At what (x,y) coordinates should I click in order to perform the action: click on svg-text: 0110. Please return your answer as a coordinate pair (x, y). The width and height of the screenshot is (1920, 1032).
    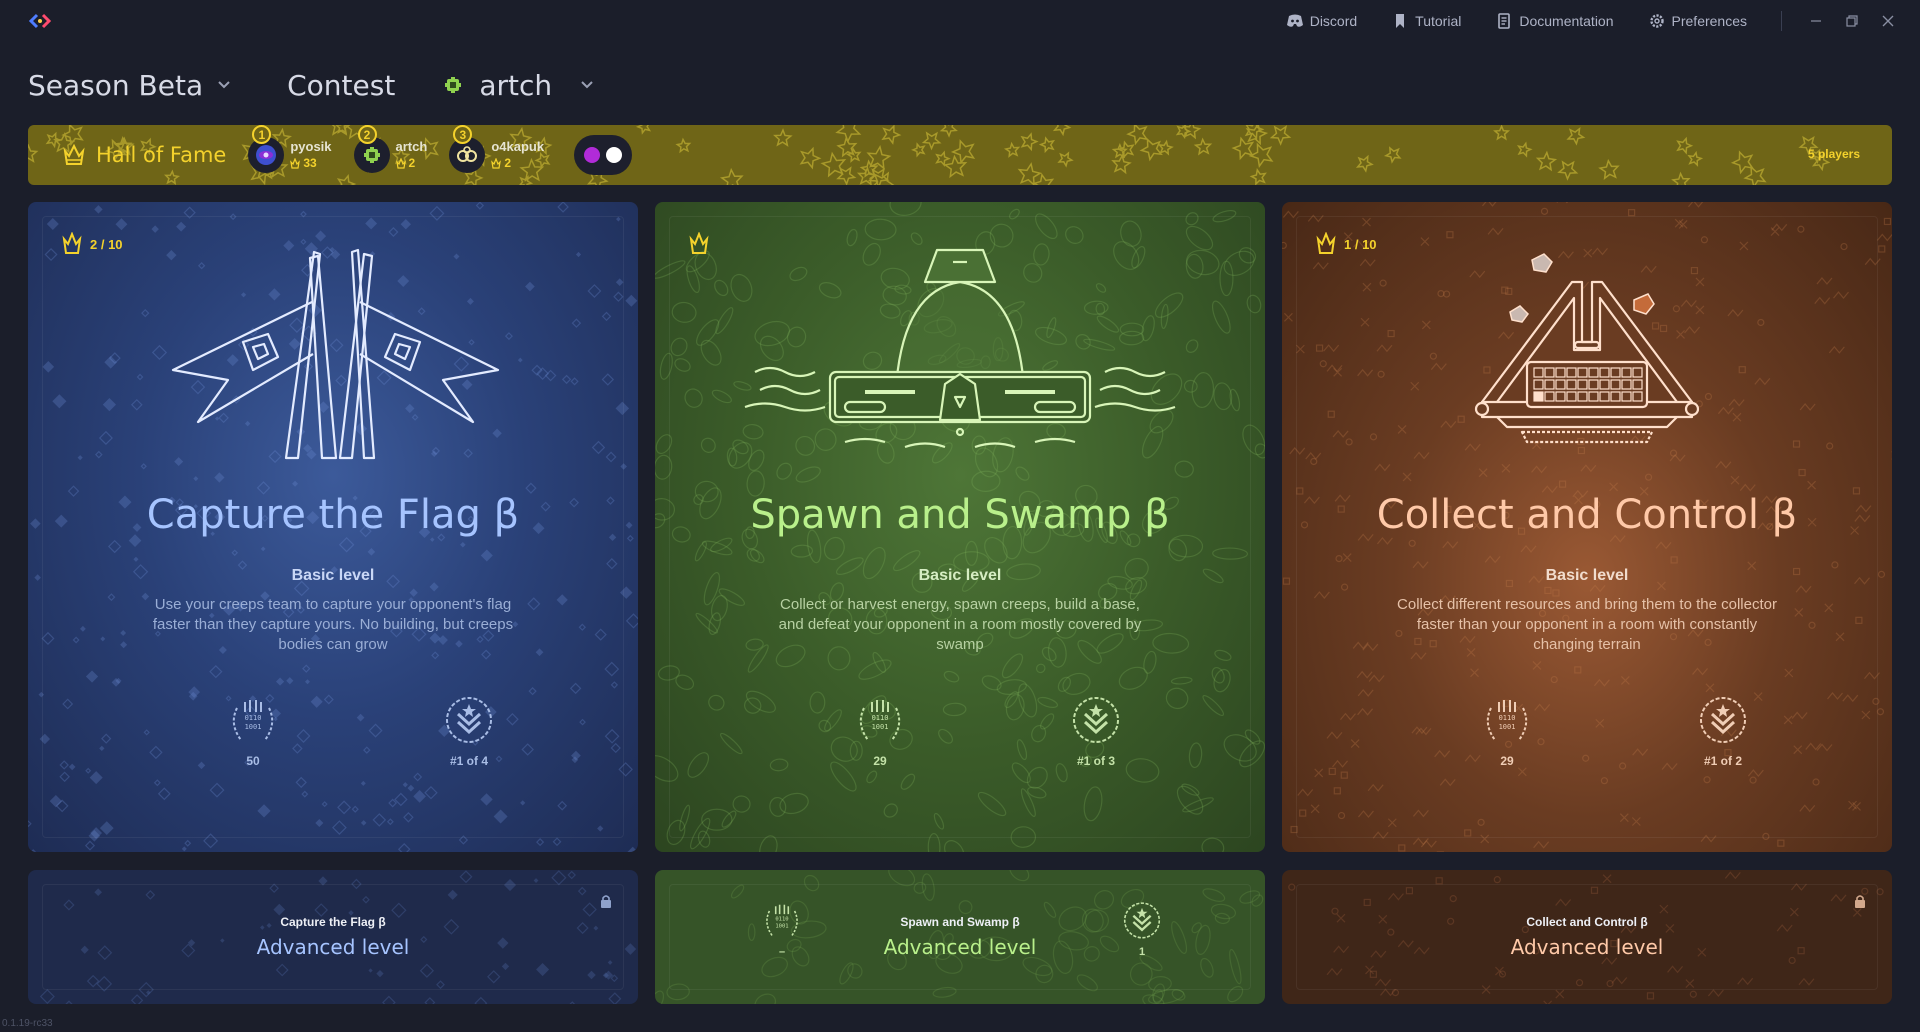
    Looking at the image, I should click on (1507, 718).